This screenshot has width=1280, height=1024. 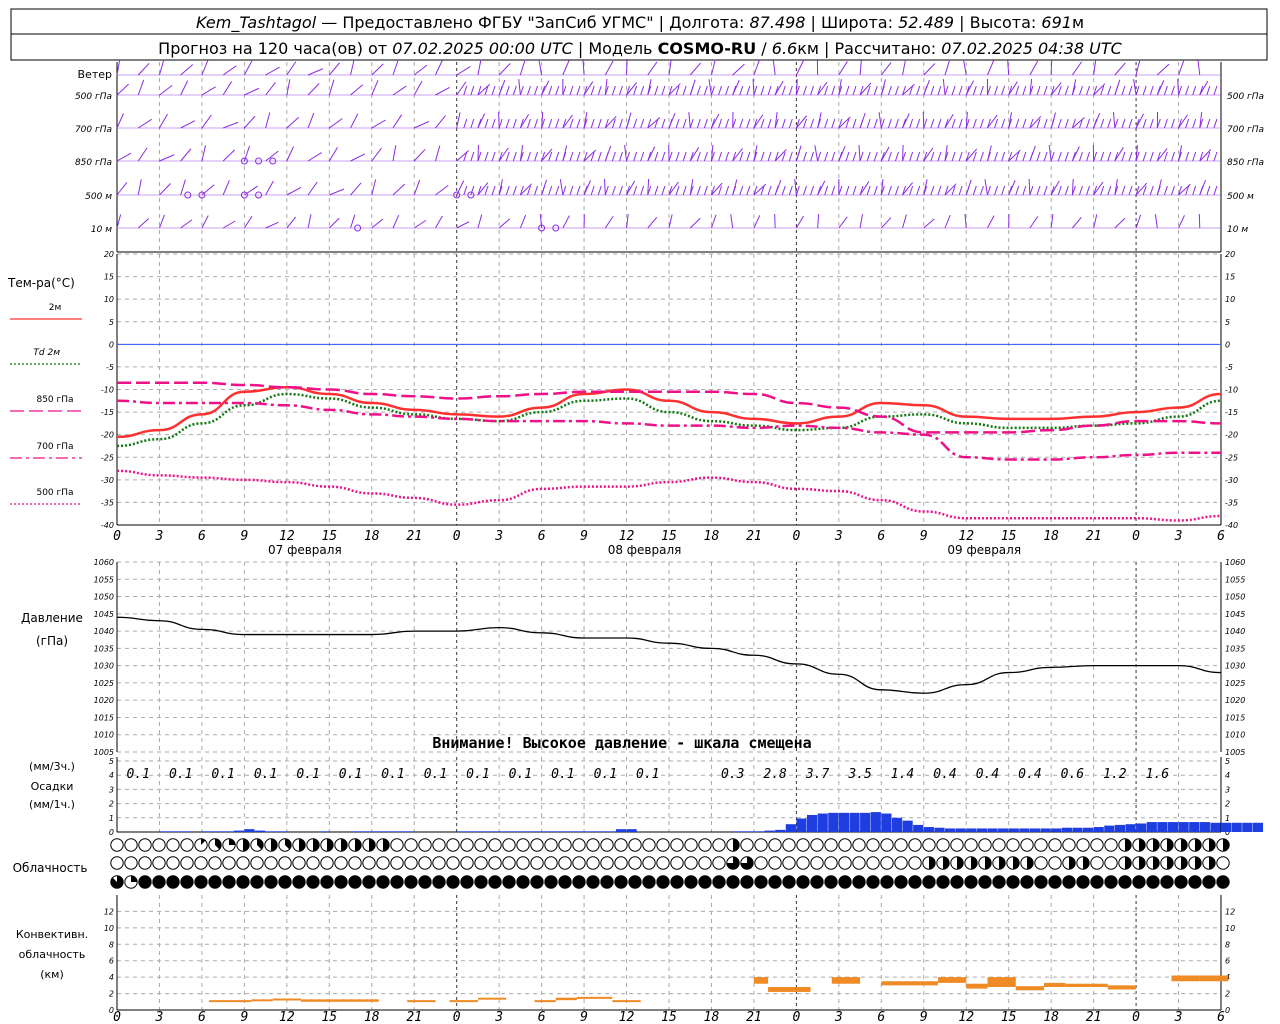 What do you see at coordinates (1051, 536) in the screenshot?
I see `temp-hour-tick: 18` at bounding box center [1051, 536].